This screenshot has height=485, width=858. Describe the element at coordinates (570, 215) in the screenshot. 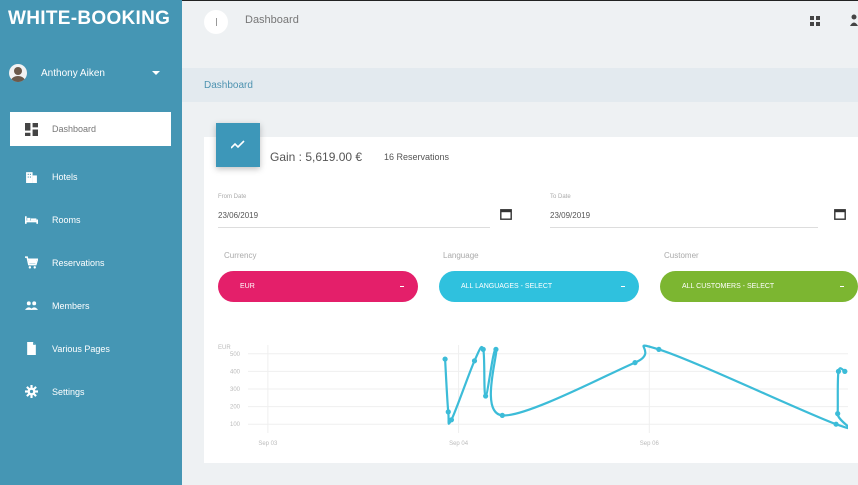

I see `to-date-input: 23/09/2019` at that location.